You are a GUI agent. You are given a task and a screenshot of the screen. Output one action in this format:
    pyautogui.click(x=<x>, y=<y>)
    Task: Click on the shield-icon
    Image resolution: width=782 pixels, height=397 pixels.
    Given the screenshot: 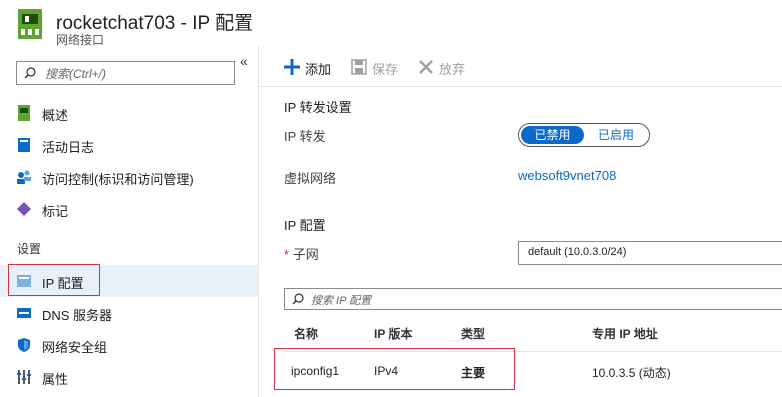 What is the action you would take?
    pyautogui.click(x=24, y=345)
    